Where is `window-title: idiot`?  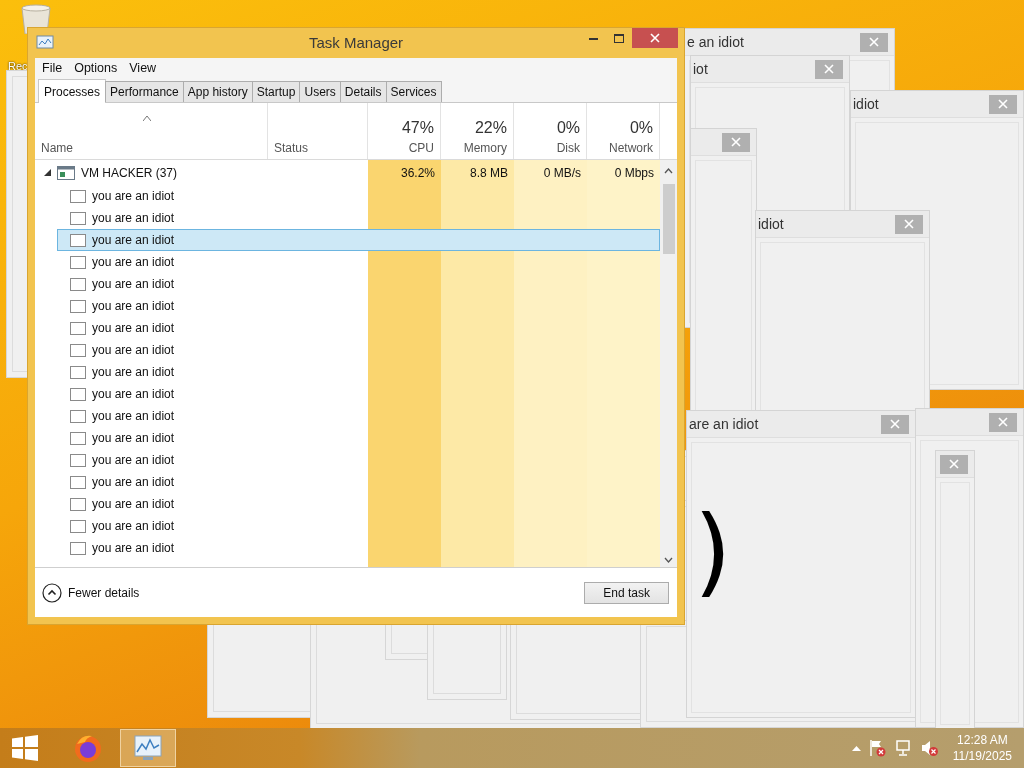
window-title: idiot is located at coordinates (771, 224).